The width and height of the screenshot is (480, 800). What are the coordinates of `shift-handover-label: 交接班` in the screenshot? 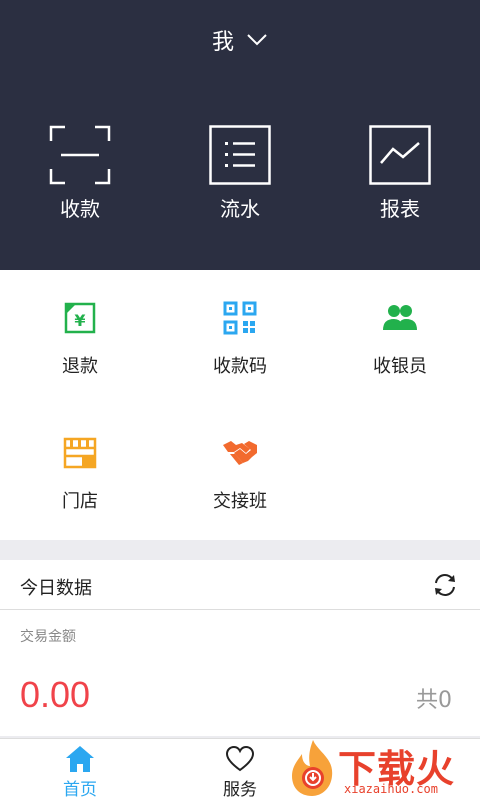 It's located at (240, 501).